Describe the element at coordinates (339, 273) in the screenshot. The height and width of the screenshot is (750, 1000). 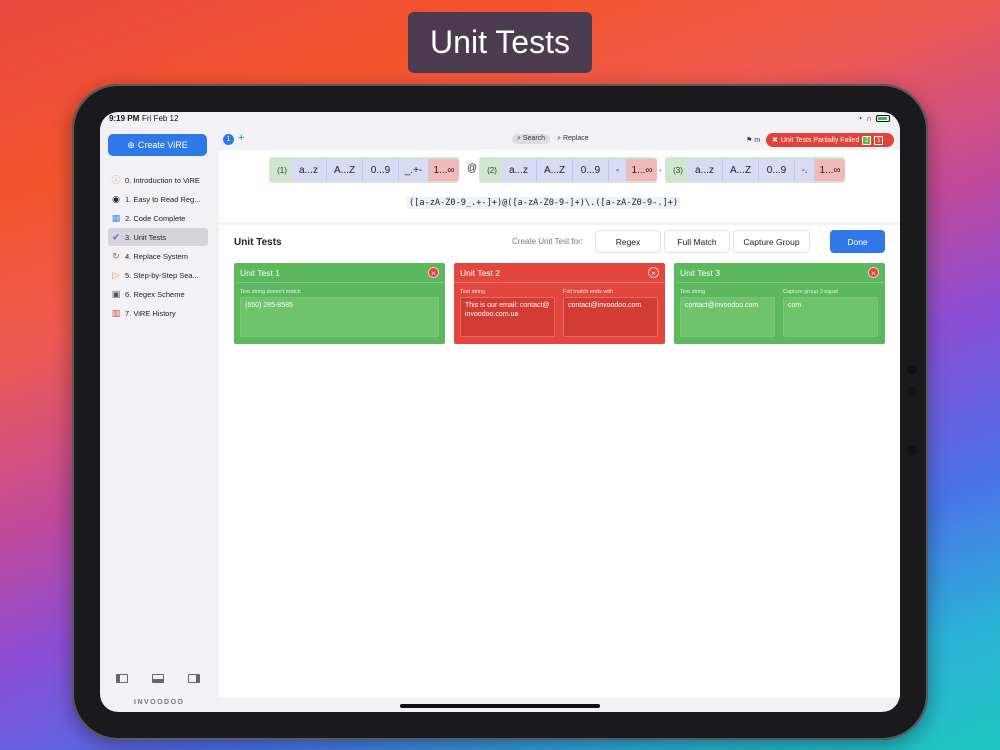
I see `unit-test-title: Unit Test 1` at that location.